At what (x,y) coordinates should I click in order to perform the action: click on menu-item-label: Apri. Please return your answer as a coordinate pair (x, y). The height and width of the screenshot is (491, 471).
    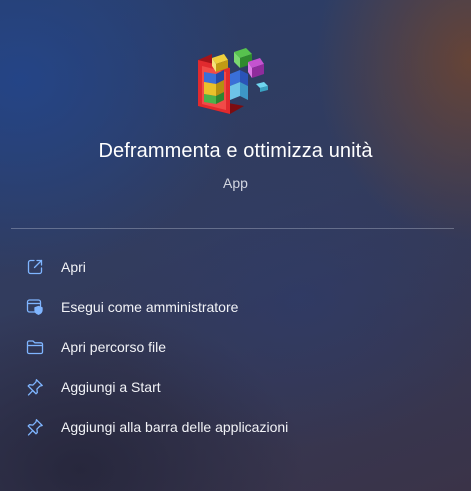
    Looking at the image, I should click on (73, 267).